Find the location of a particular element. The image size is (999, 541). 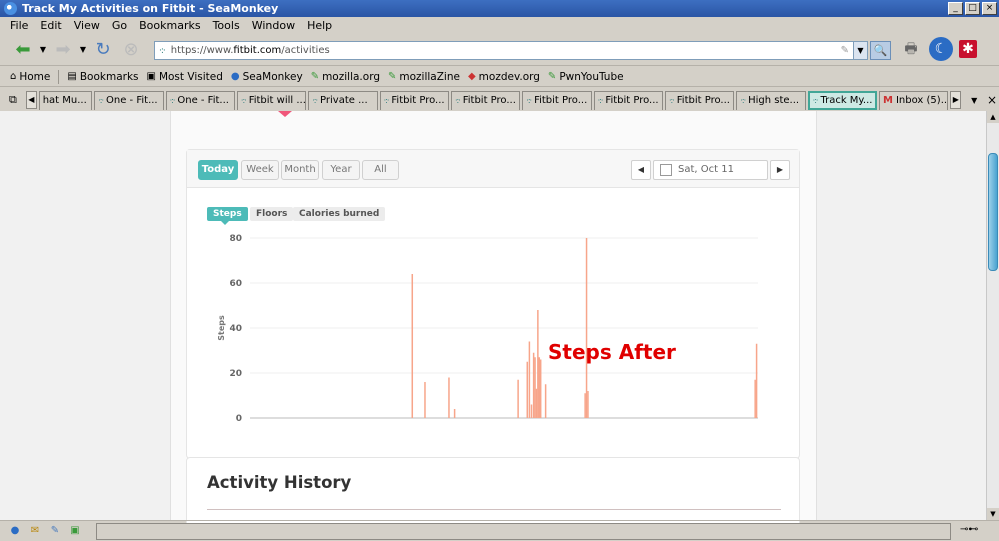

y-tick-label: 80 is located at coordinates (235, 239).